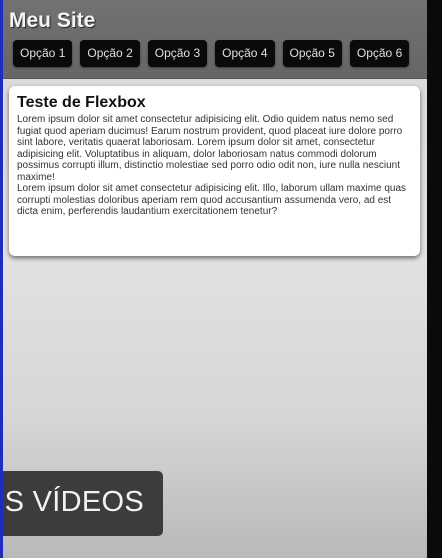 This screenshot has height=558, width=442. I want to click on card-title: Teste de Flexbox, so click(81, 102).